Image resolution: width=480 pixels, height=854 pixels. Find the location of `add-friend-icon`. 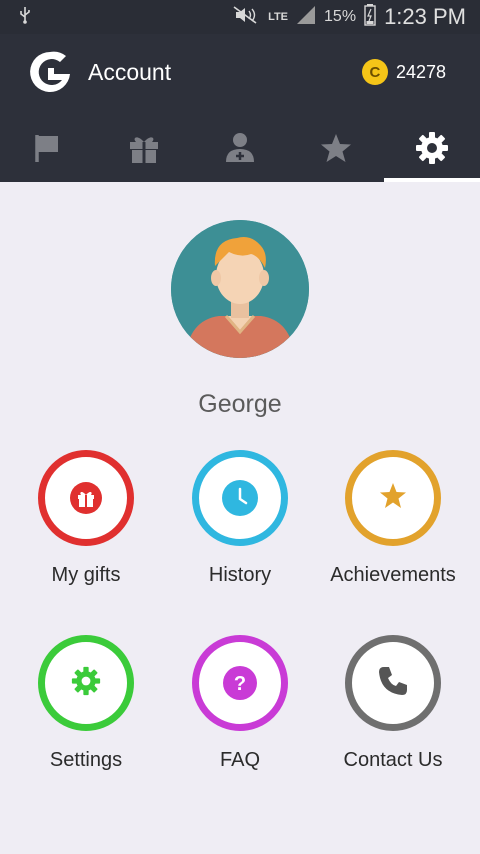

add-friend-icon is located at coordinates (240, 147).